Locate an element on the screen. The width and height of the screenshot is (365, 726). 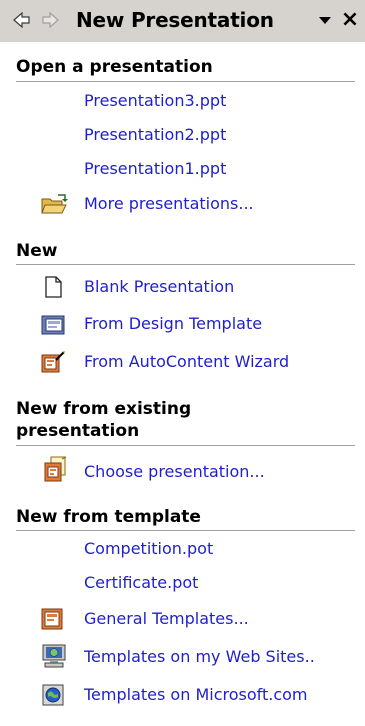
template-file-link: Competition.pot is located at coordinates (148, 549).